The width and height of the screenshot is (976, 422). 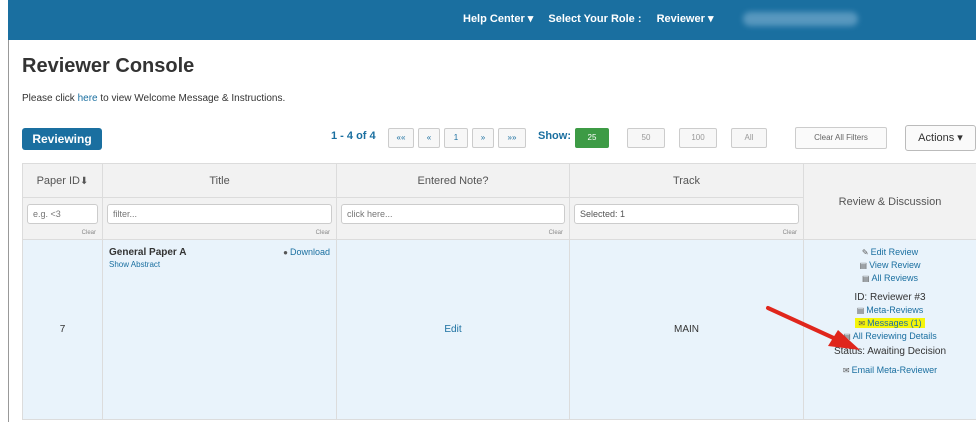 I want to click on status-text: Status: Awaiting Decision, so click(x=890, y=351).